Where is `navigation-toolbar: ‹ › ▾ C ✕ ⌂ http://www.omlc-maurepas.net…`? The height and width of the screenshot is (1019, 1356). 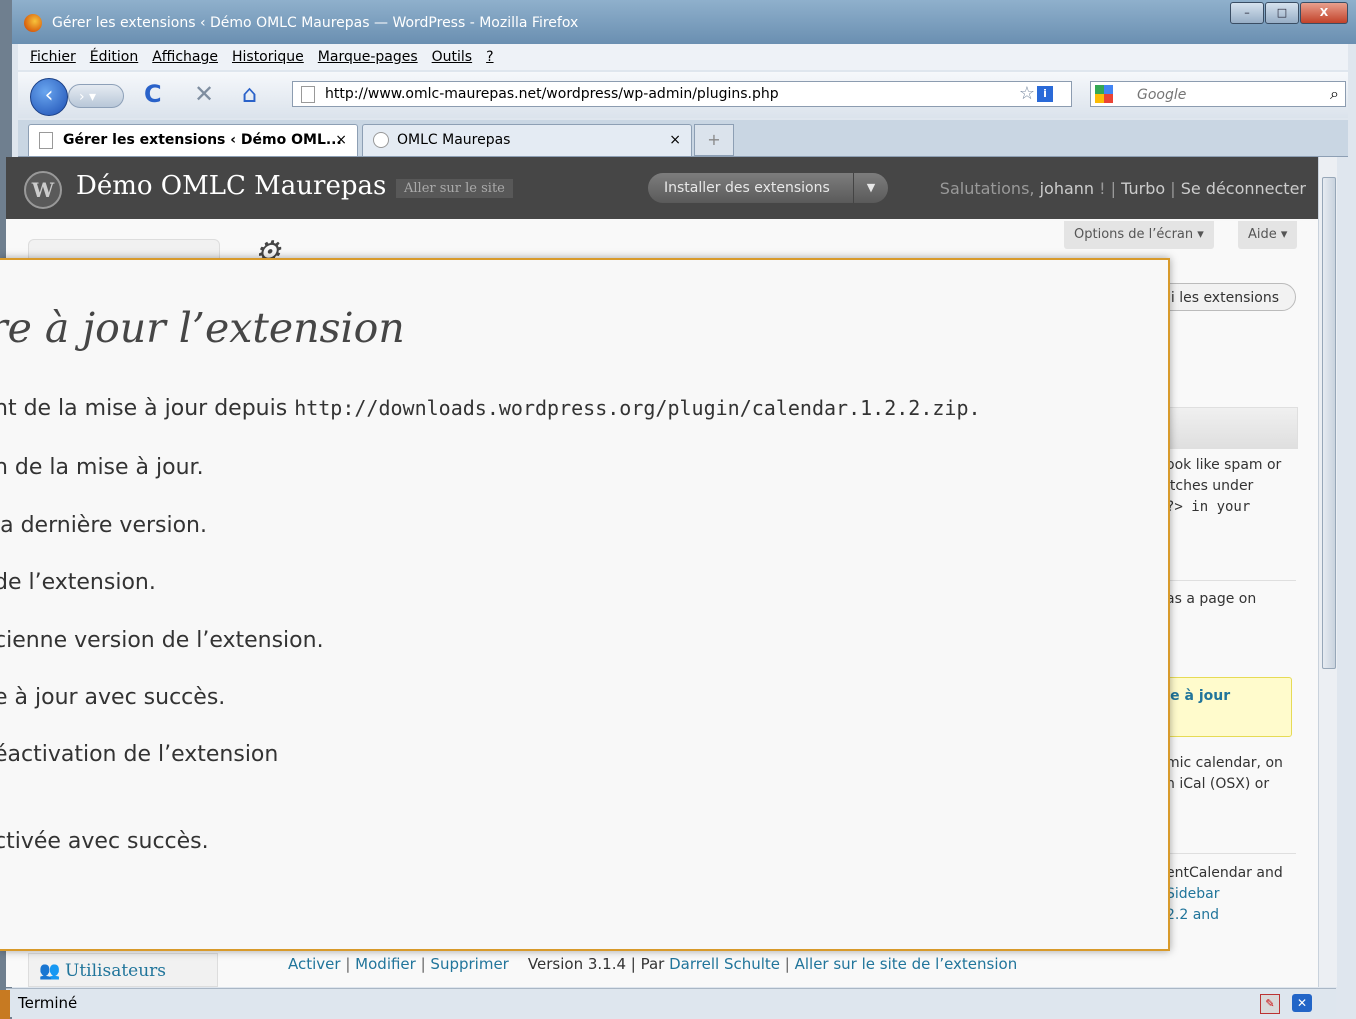
navigation-toolbar: ‹ › ▾ C ✕ ⌂ http://www.omlc-maurepas.net… is located at coordinates (683, 95).